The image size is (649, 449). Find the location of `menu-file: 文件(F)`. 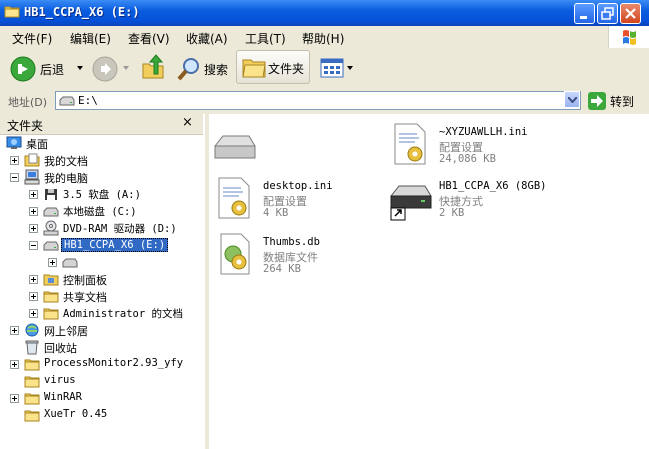

menu-file: 文件(F) is located at coordinates (32, 38).